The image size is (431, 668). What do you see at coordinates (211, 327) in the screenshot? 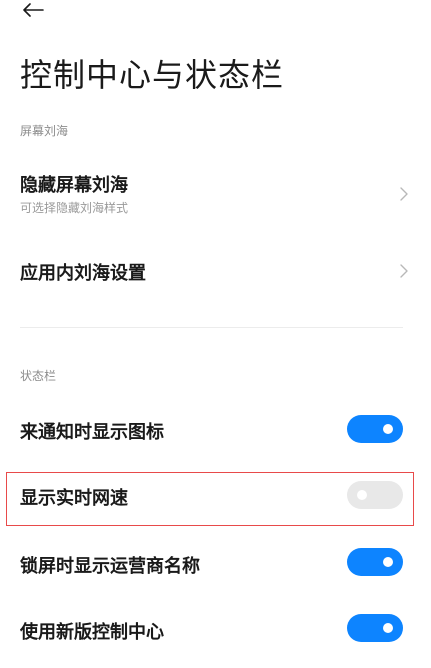
I see `section-divider` at bounding box center [211, 327].